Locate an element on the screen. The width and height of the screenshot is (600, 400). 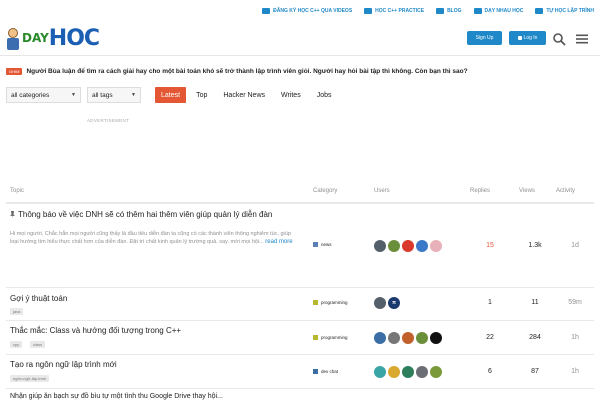
tab-latest: Latest is located at coordinates (171, 95).